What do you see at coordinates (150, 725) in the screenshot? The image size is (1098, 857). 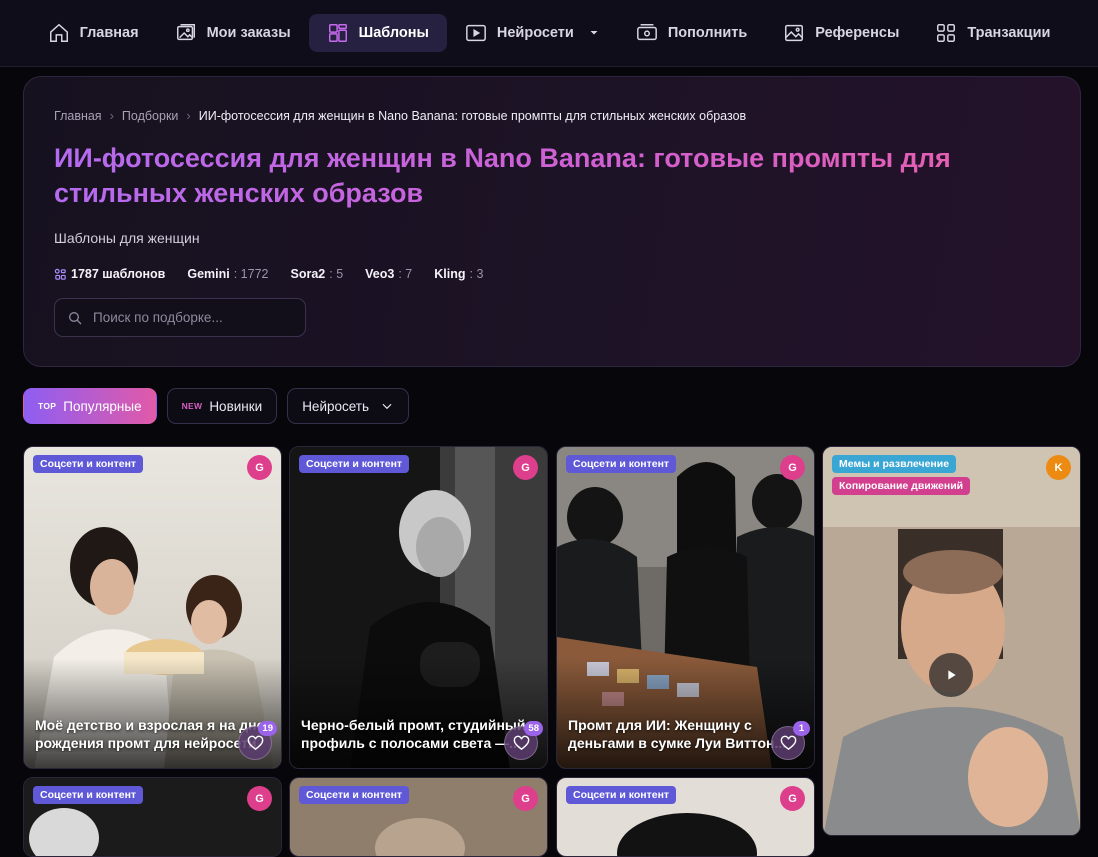 I see `card-title-line: Моё детство и взрослая я на дне` at bounding box center [150, 725].